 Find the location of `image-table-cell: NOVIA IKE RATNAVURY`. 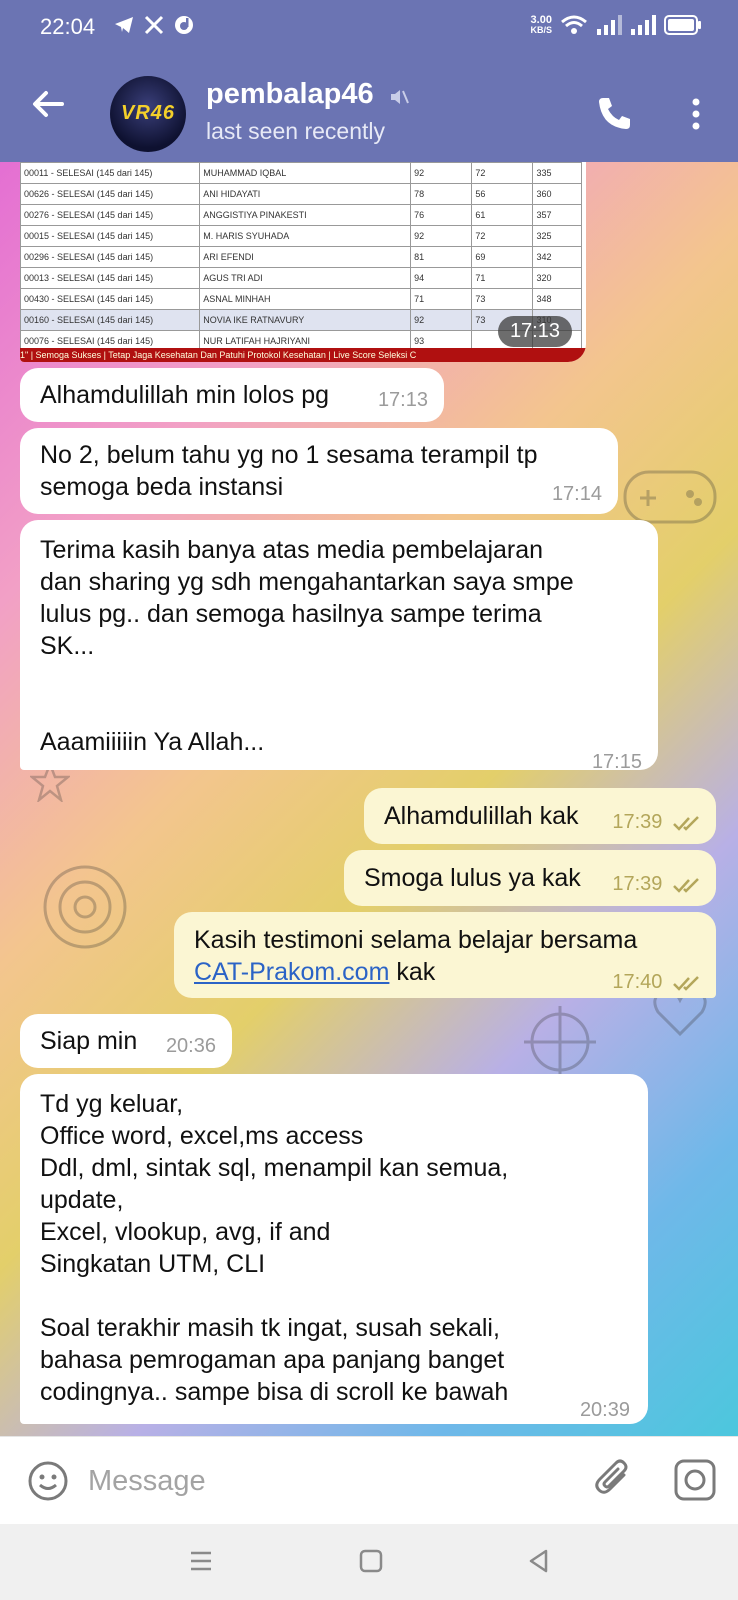

image-table-cell: NOVIA IKE RATNAVURY is located at coordinates (305, 320).